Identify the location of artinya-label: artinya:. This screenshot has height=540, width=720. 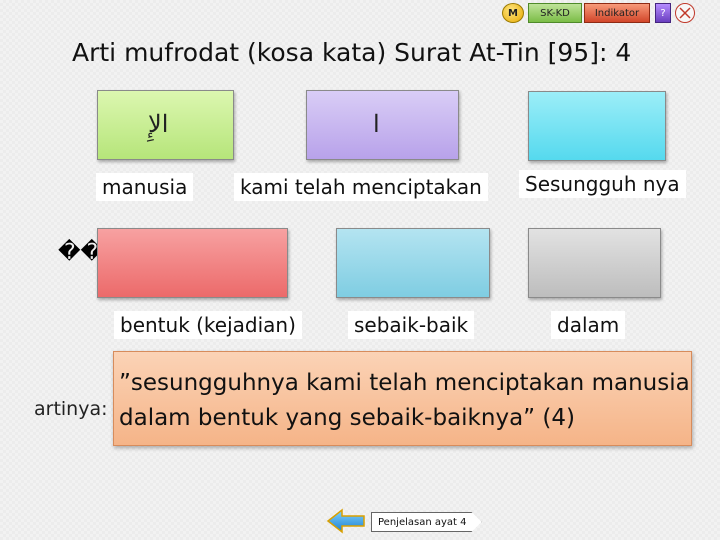
(71, 409).